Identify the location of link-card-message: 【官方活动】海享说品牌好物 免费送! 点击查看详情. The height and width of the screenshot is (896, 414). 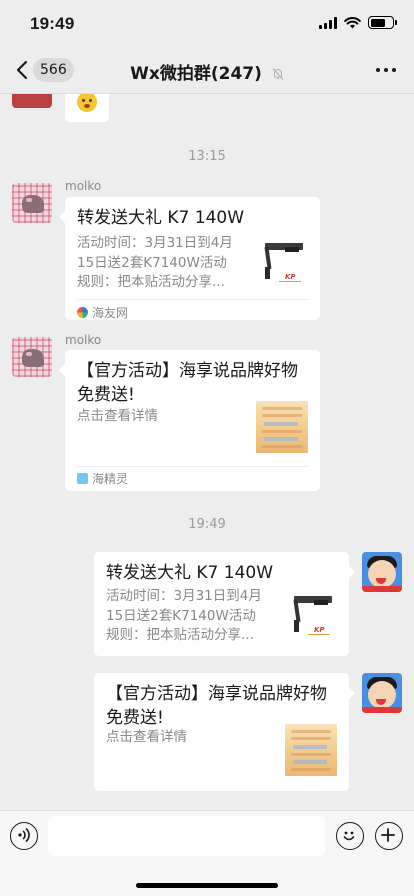
(224, 732).